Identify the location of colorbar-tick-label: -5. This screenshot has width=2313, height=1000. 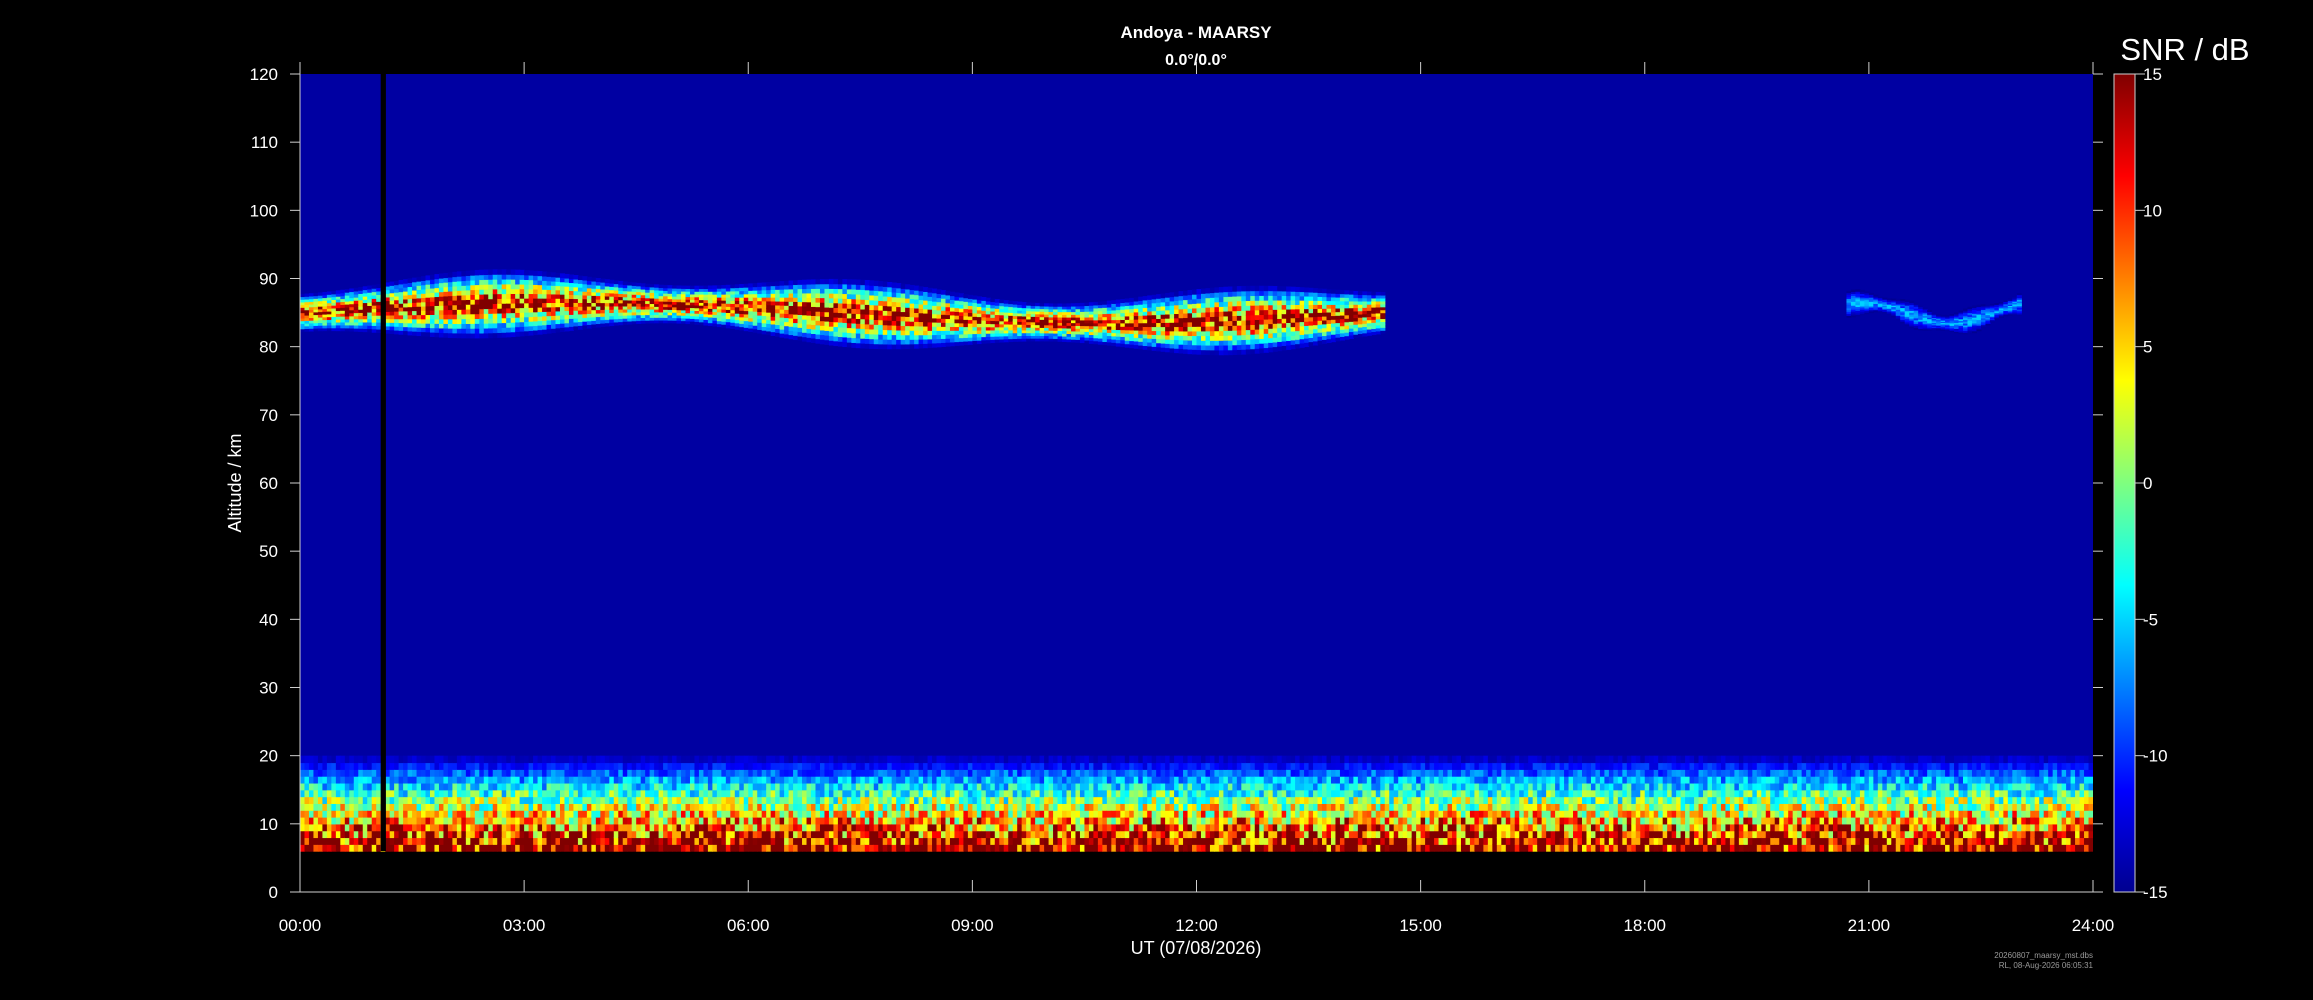
(2150, 619).